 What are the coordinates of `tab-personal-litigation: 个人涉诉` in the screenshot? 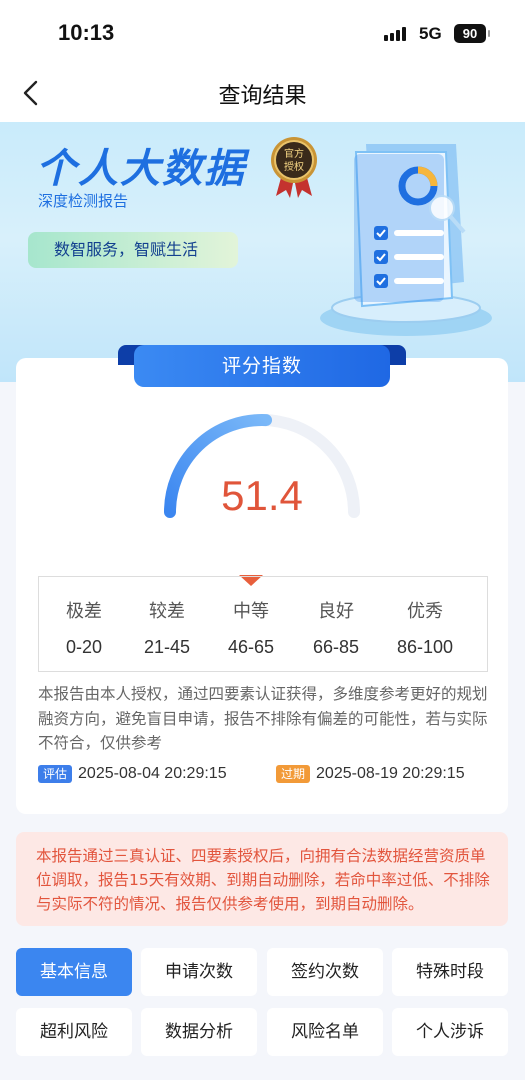 It's located at (450, 1032).